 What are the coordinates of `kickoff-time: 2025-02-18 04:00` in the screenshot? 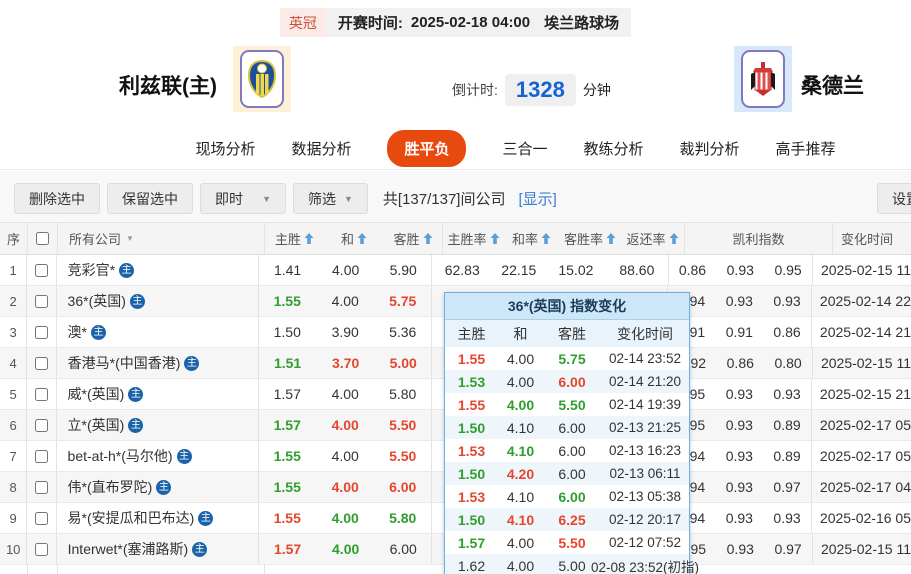 It's located at (470, 22).